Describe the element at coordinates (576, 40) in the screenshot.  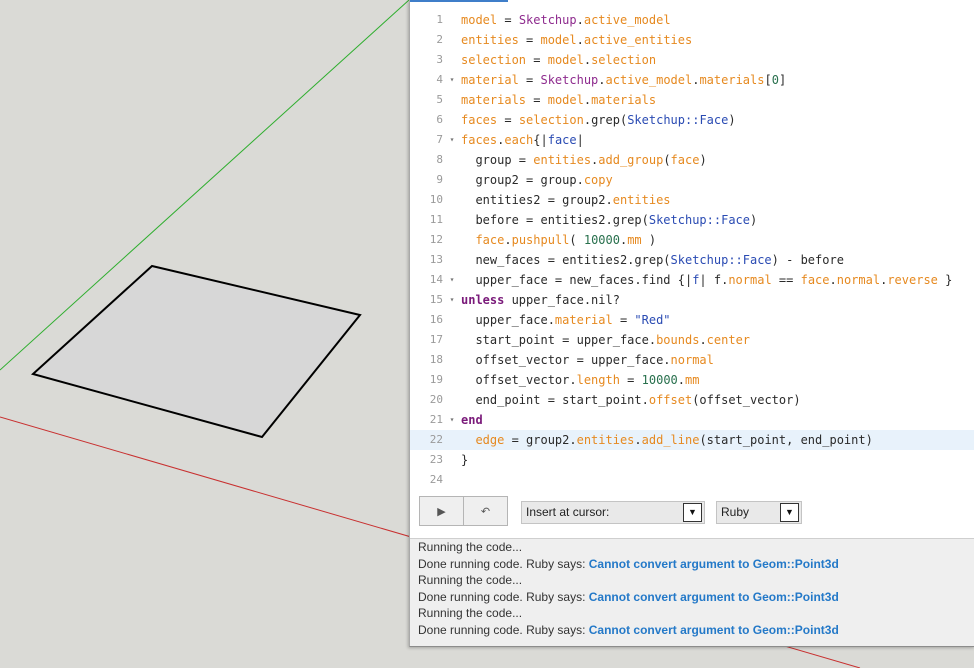
I see `code-text: entities = model.active_entities` at that location.